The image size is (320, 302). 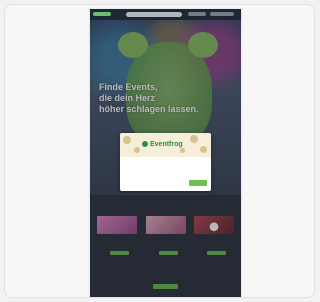 I want to click on nav-link-secondary, so click(x=222, y=14).